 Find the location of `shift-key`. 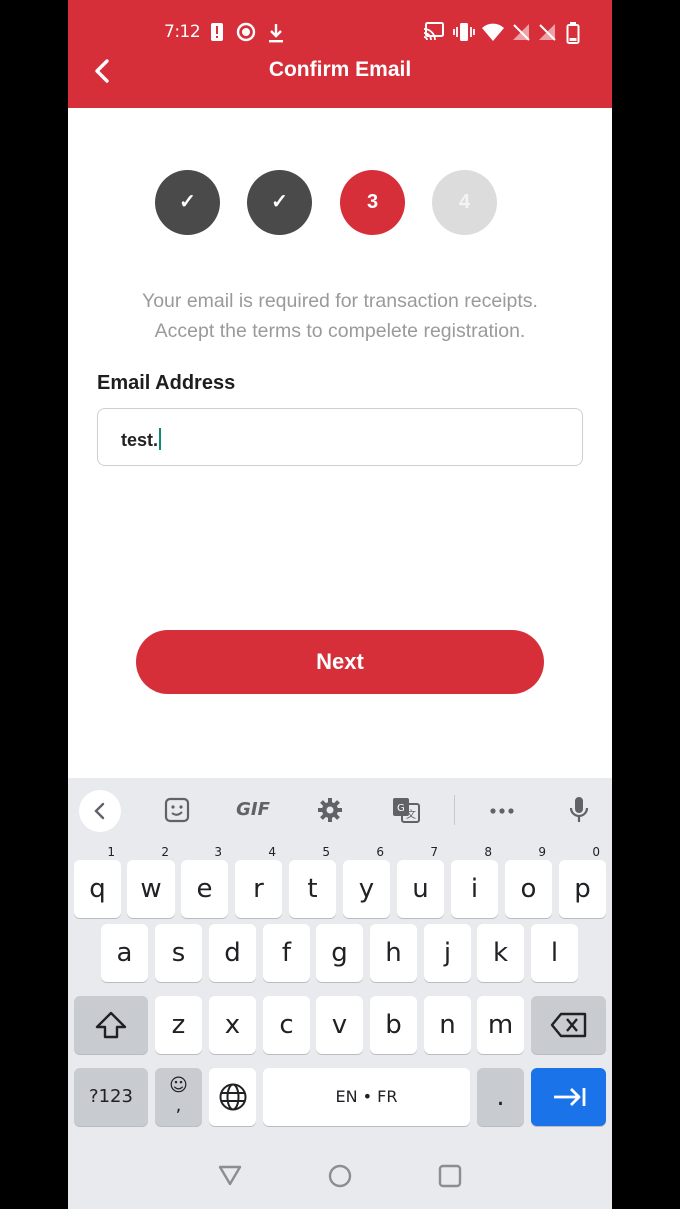

shift-key is located at coordinates (111, 1025).